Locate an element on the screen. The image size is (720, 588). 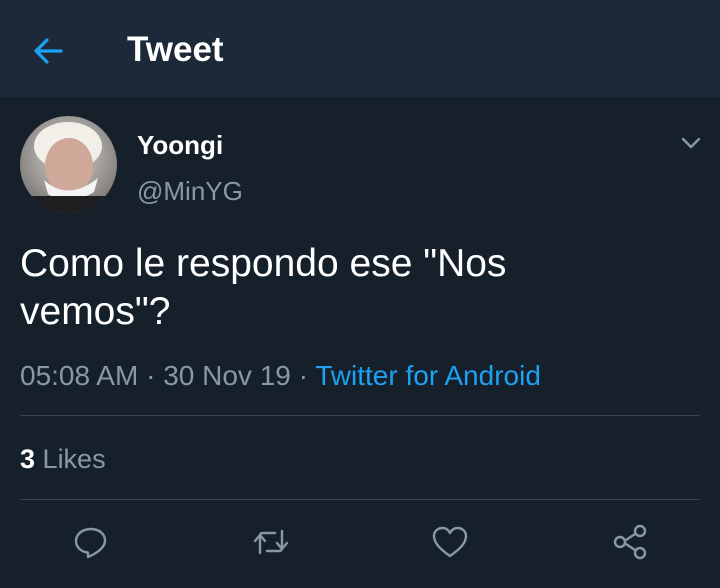
author-name: Yoongi is located at coordinates (180, 145).